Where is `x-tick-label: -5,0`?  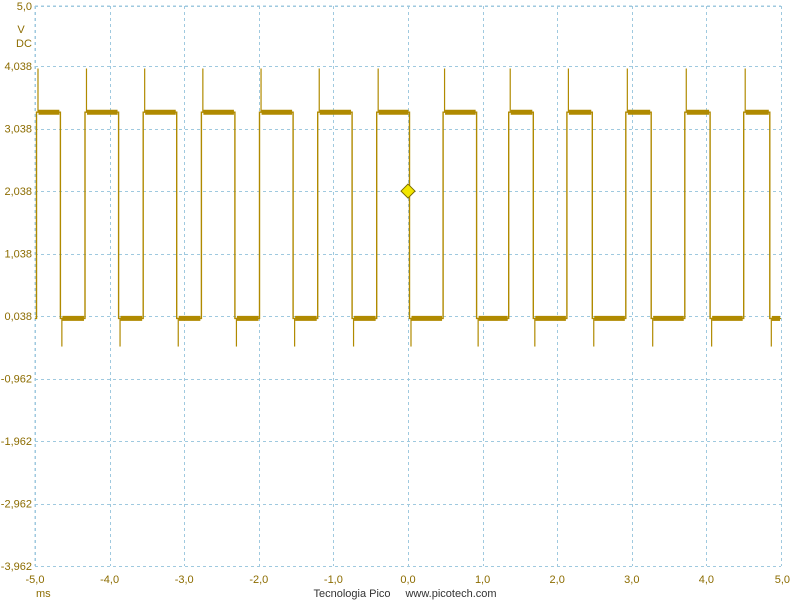 x-tick-label: -5,0 is located at coordinates (35, 580).